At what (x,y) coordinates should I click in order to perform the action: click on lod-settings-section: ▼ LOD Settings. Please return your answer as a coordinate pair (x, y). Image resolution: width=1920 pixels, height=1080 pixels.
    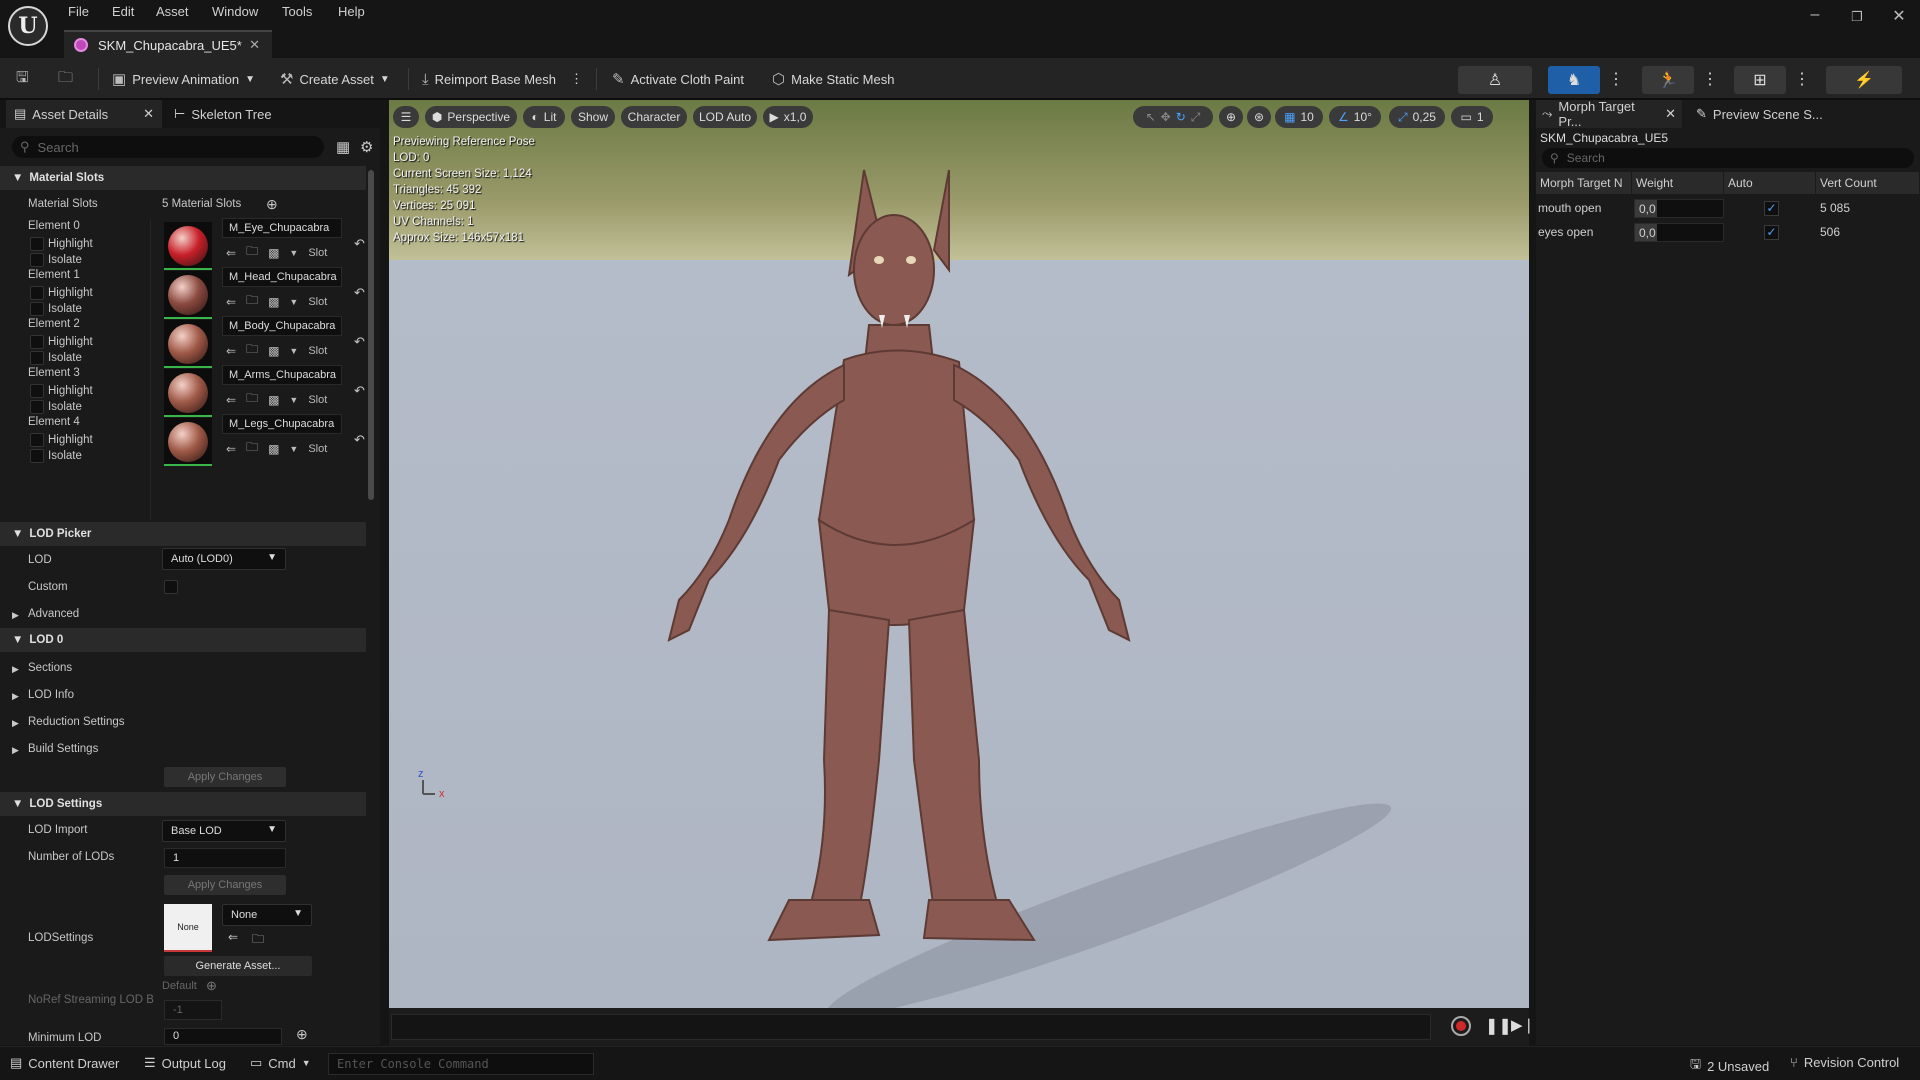
    Looking at the image, I should click on (183, 804).